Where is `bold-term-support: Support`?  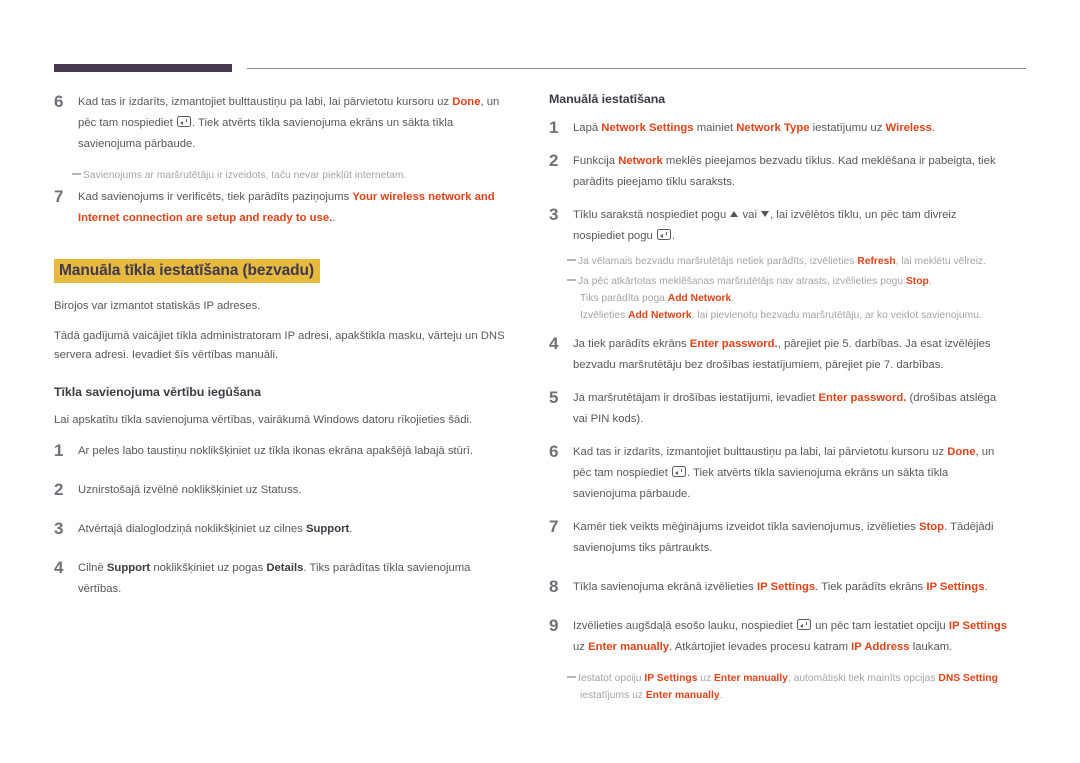
bold-term-support: Support is located at coordinates (327, 529).